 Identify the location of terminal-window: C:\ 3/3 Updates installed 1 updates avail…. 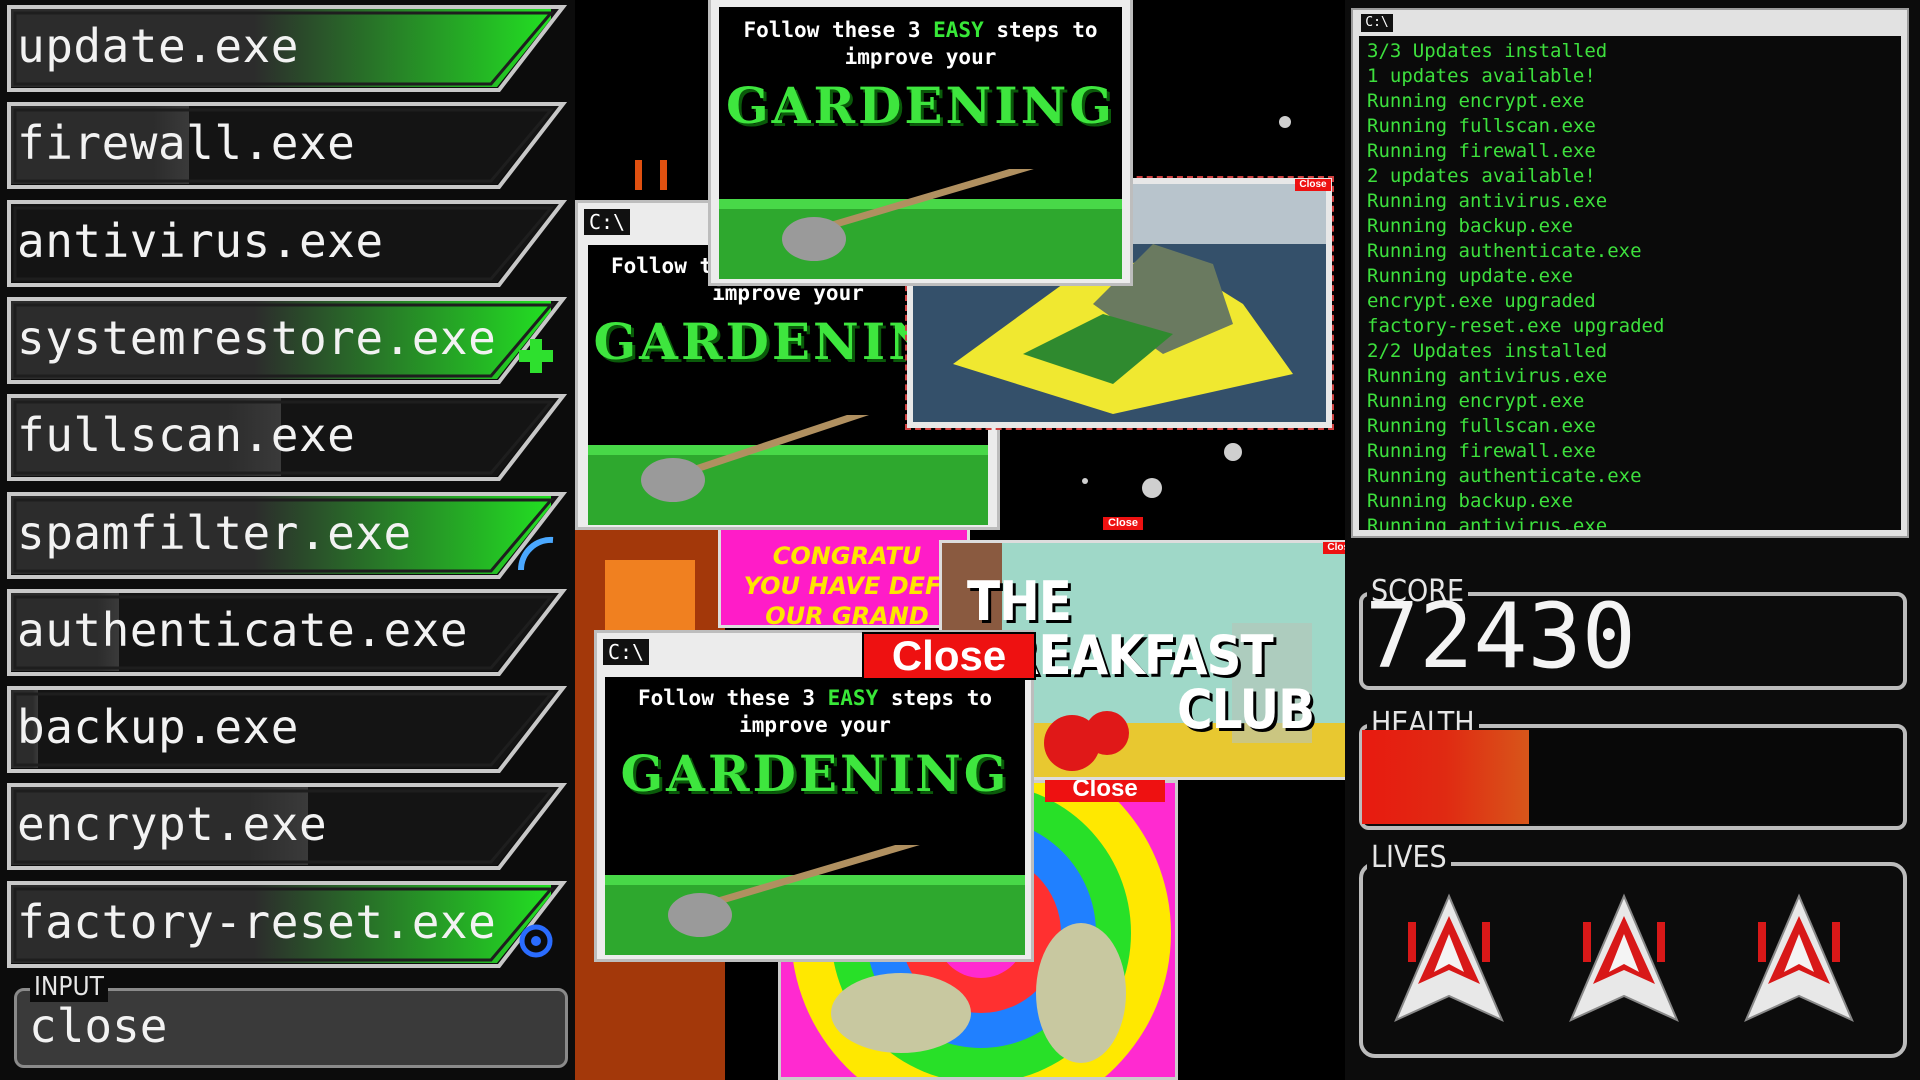
(1630, 273).